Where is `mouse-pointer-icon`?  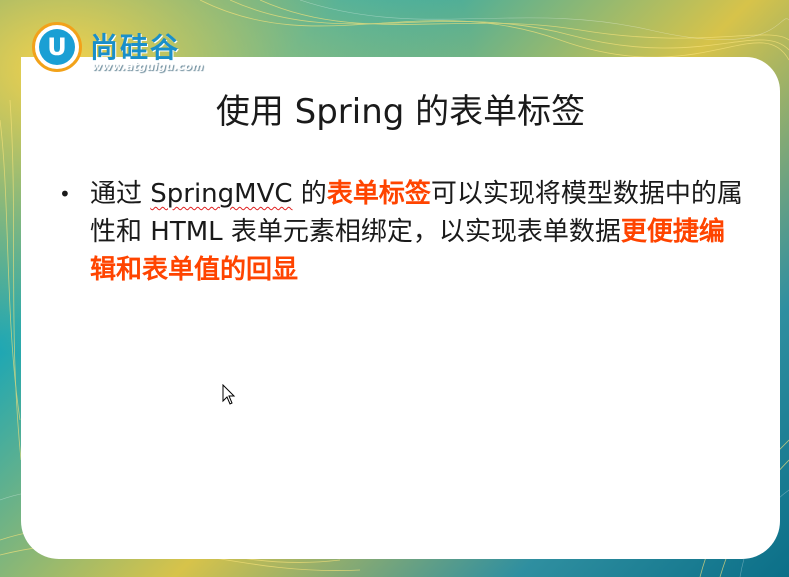 mouse-pointer-icon is located at coordinates (229, 394).